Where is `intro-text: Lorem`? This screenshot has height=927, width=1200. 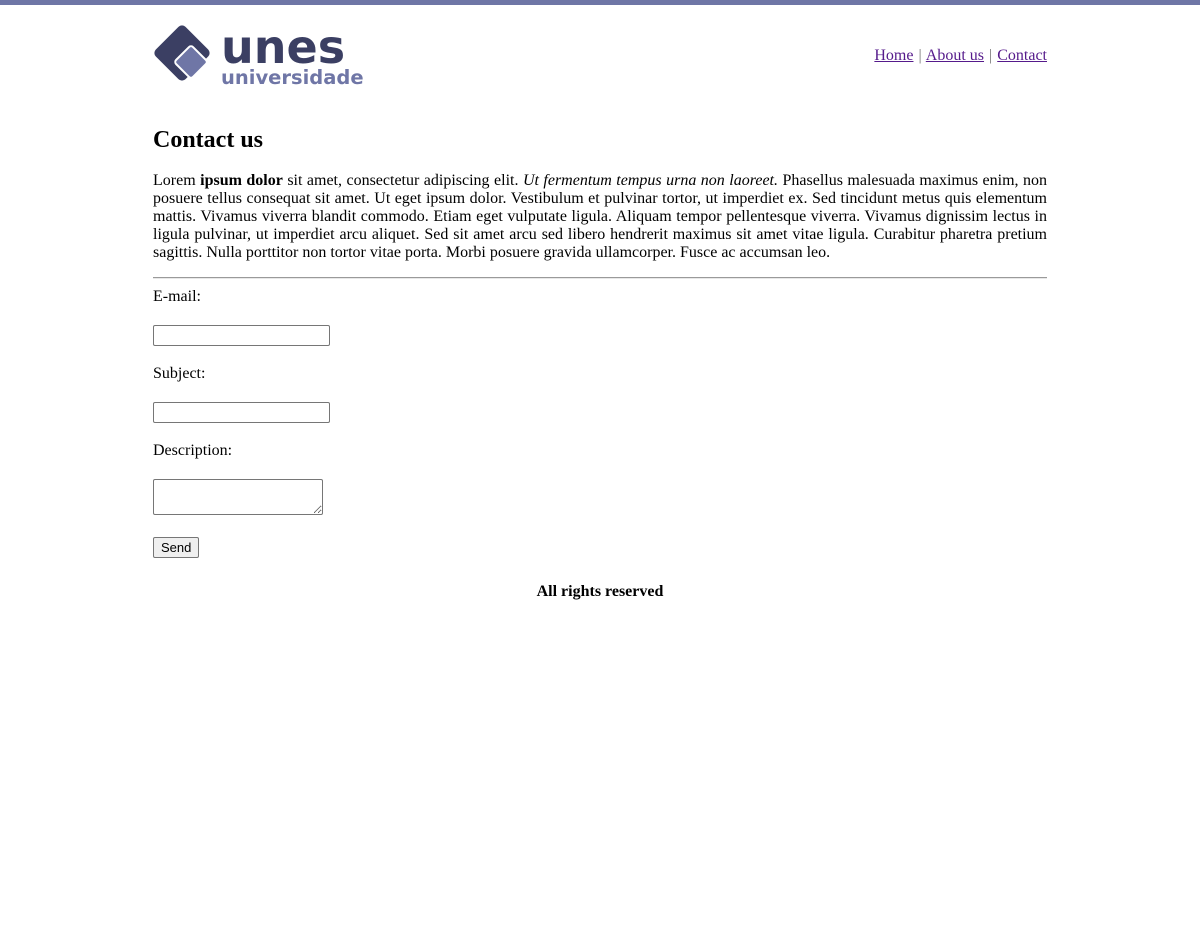 intro-text: Lorem is located at coordinates (177, 180).